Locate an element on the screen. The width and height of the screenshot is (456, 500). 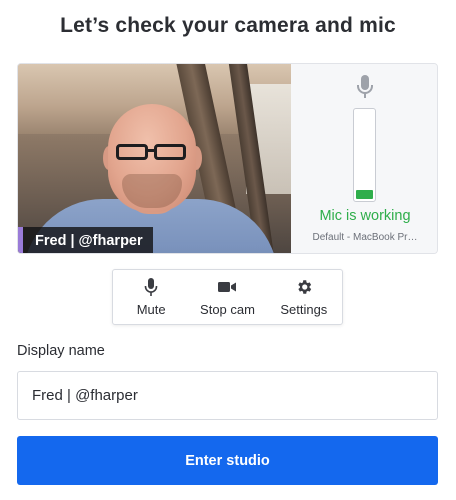
media-controls: Mute Stop cam Settings is located at coordinates (227, 297).